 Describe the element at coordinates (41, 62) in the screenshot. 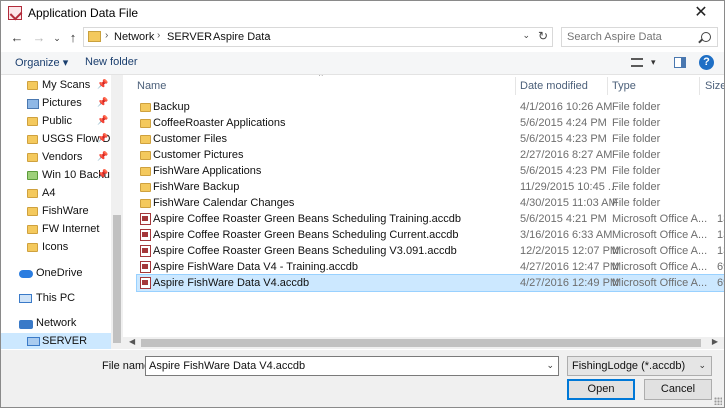

I see `organize-menu: Organize ▾` at that location.